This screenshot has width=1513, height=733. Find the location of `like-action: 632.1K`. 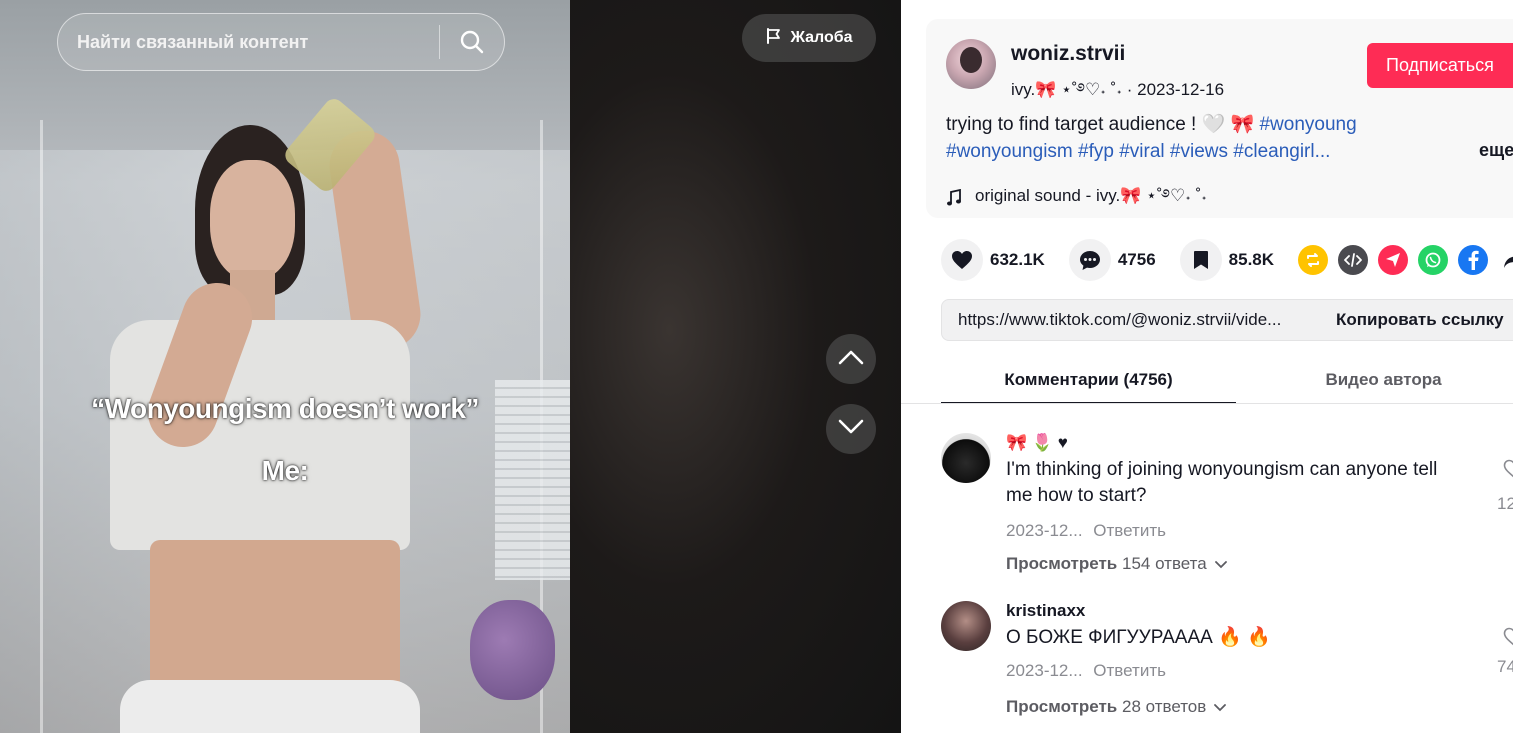

like-action: 632.1K is located at coordinates (993, 260).